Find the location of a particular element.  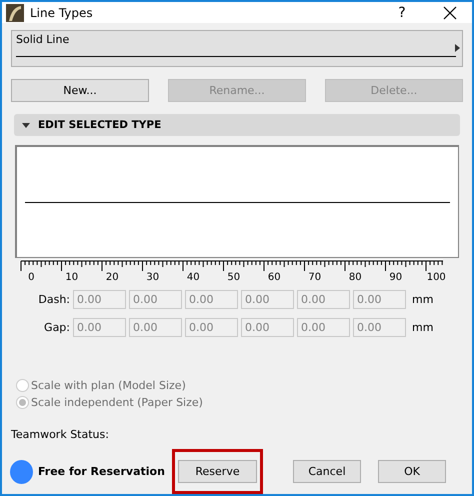

ruler-label: 90 is located at coordinates (396, 277).